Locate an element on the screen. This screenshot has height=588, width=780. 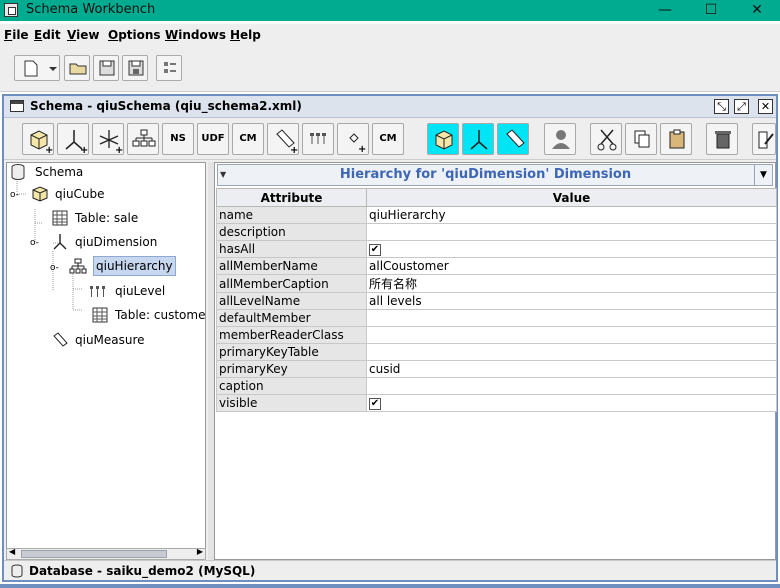
paste-button is located at coordinates (676, 139).